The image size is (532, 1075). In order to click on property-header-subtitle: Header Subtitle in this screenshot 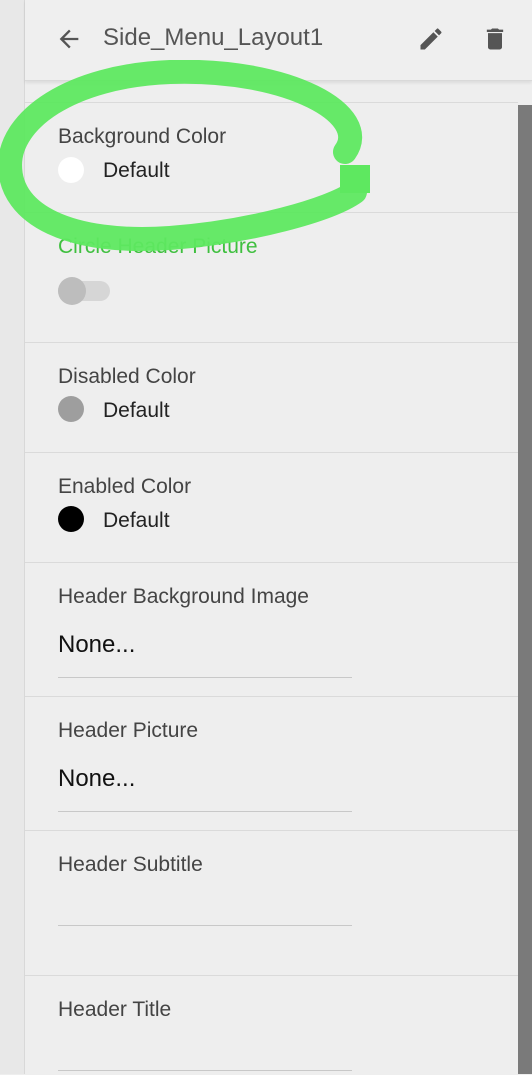, I will do `click(271, 903)`.